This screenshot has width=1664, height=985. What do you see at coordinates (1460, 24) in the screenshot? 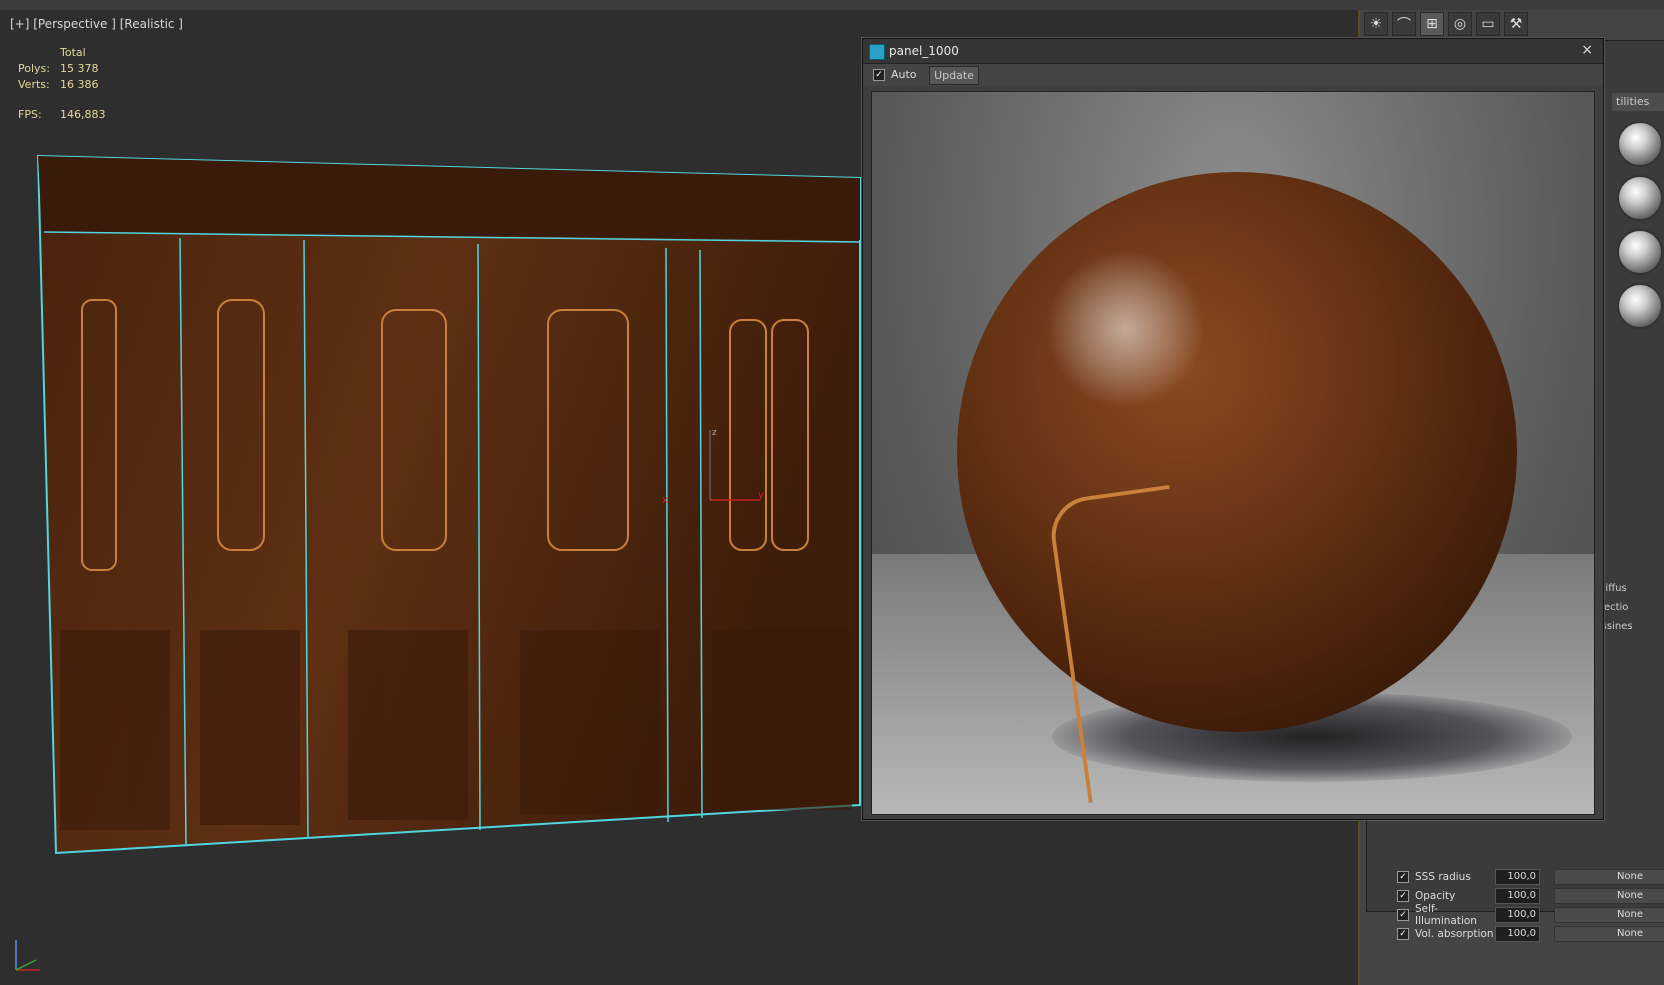
I see `motion-icon: ◎` at bounding box center [1460, 24].